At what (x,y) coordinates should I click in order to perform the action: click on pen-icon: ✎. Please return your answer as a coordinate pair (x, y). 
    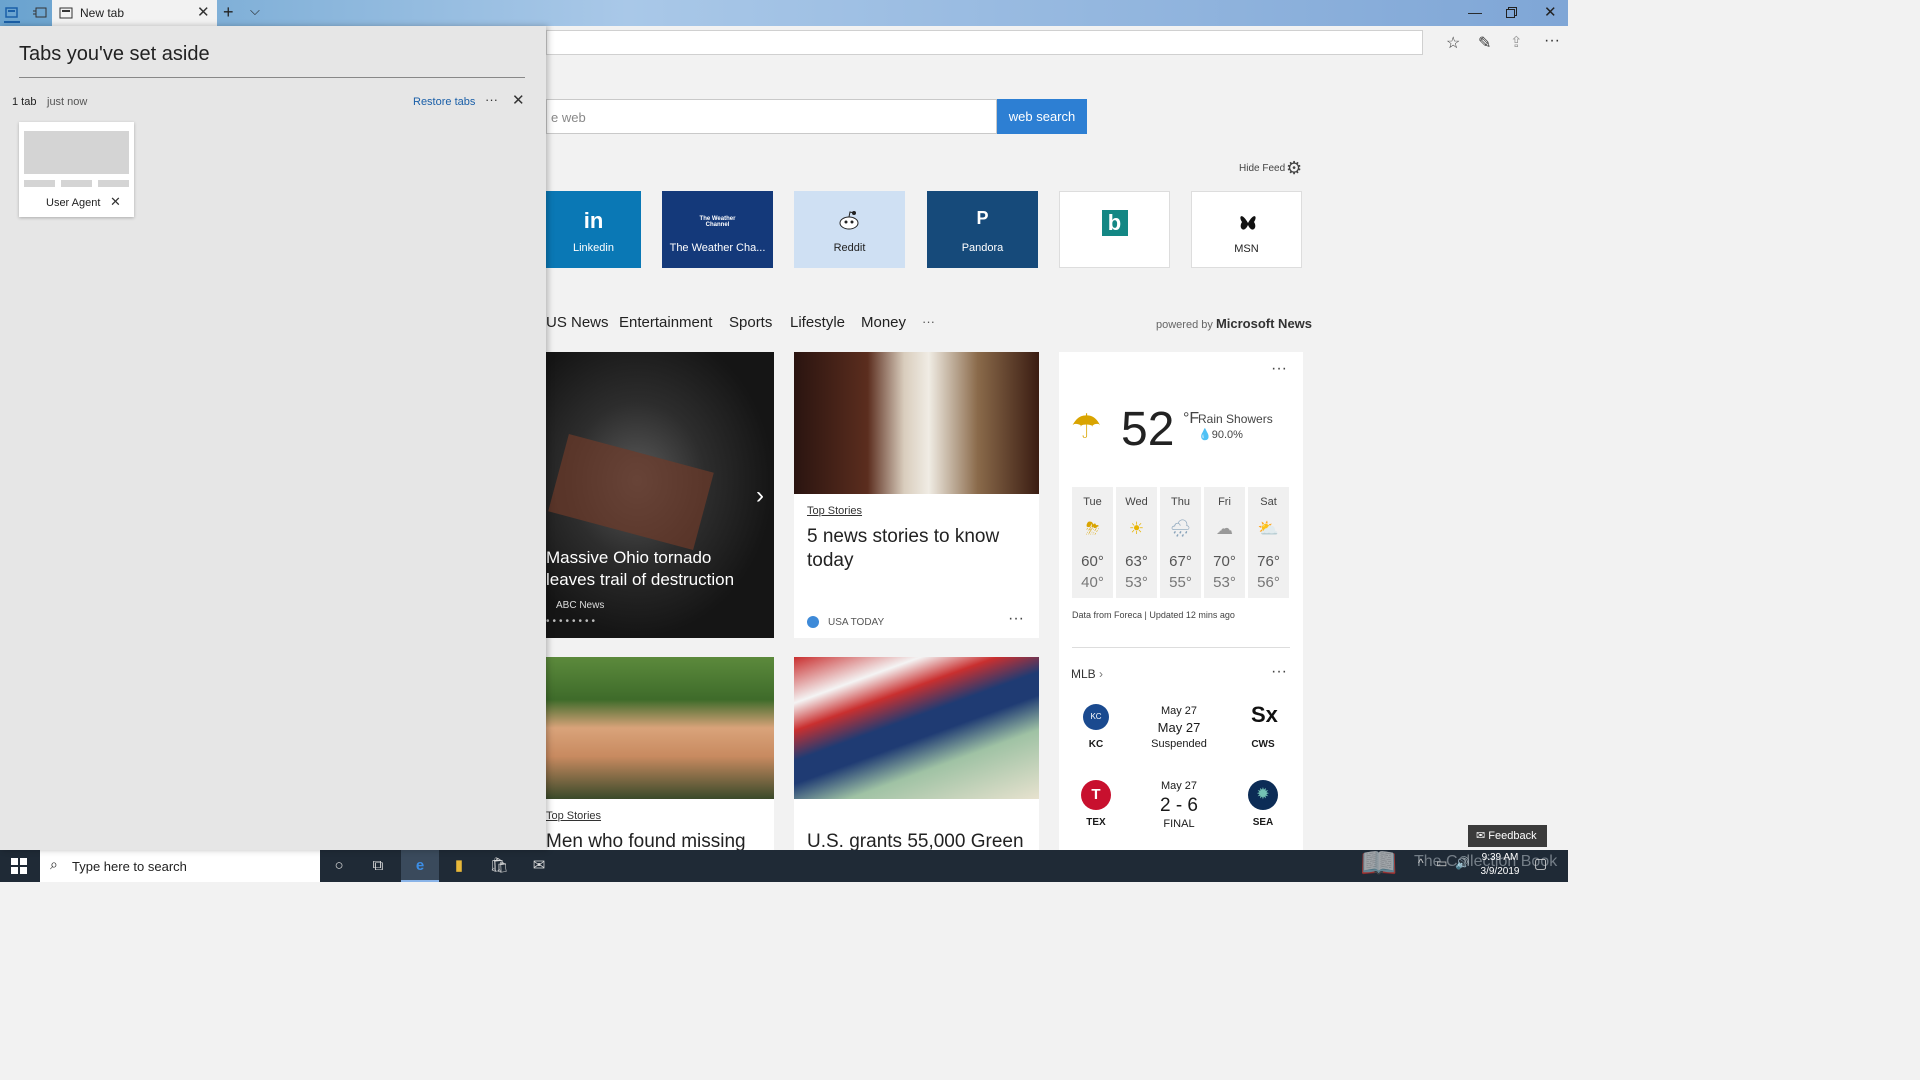
    Looking at the image, I should click on (1484, 43).